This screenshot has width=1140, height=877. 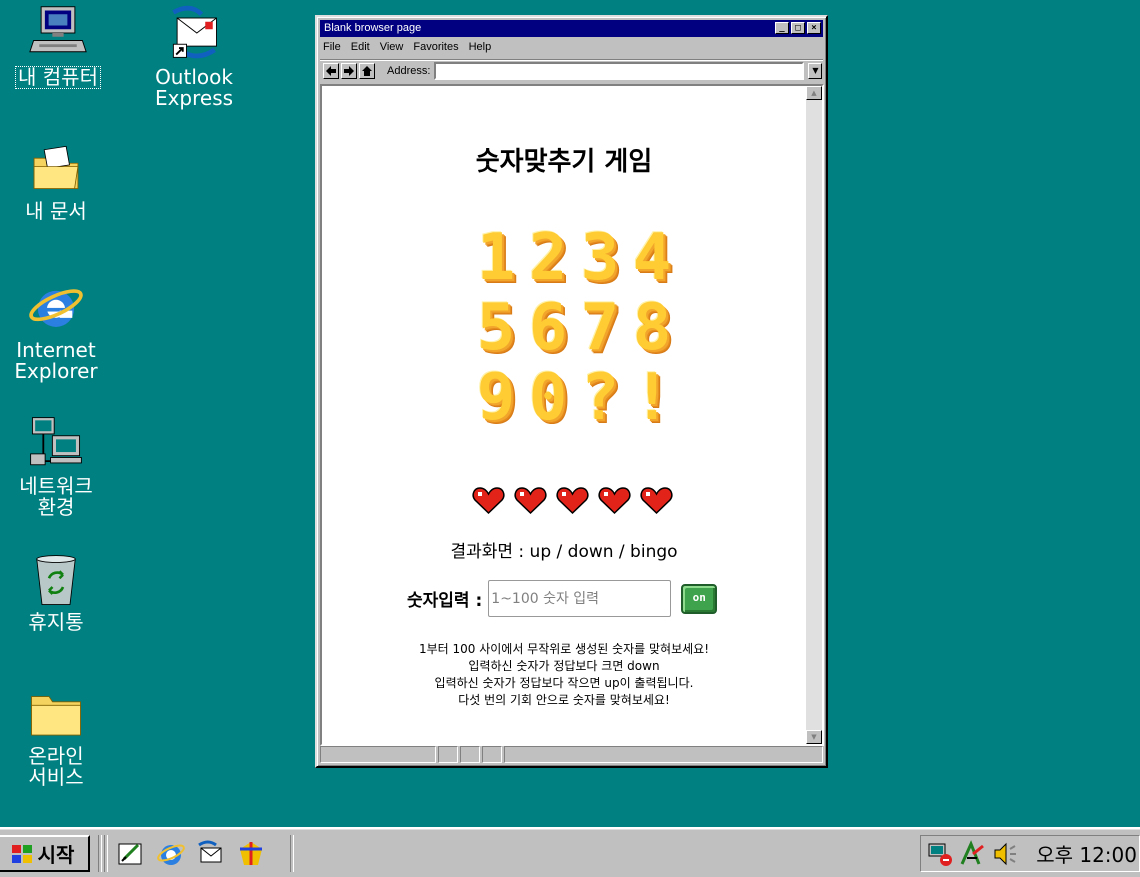 I want to click on scroll-up-button: ▲, so click(x=814, y=93).